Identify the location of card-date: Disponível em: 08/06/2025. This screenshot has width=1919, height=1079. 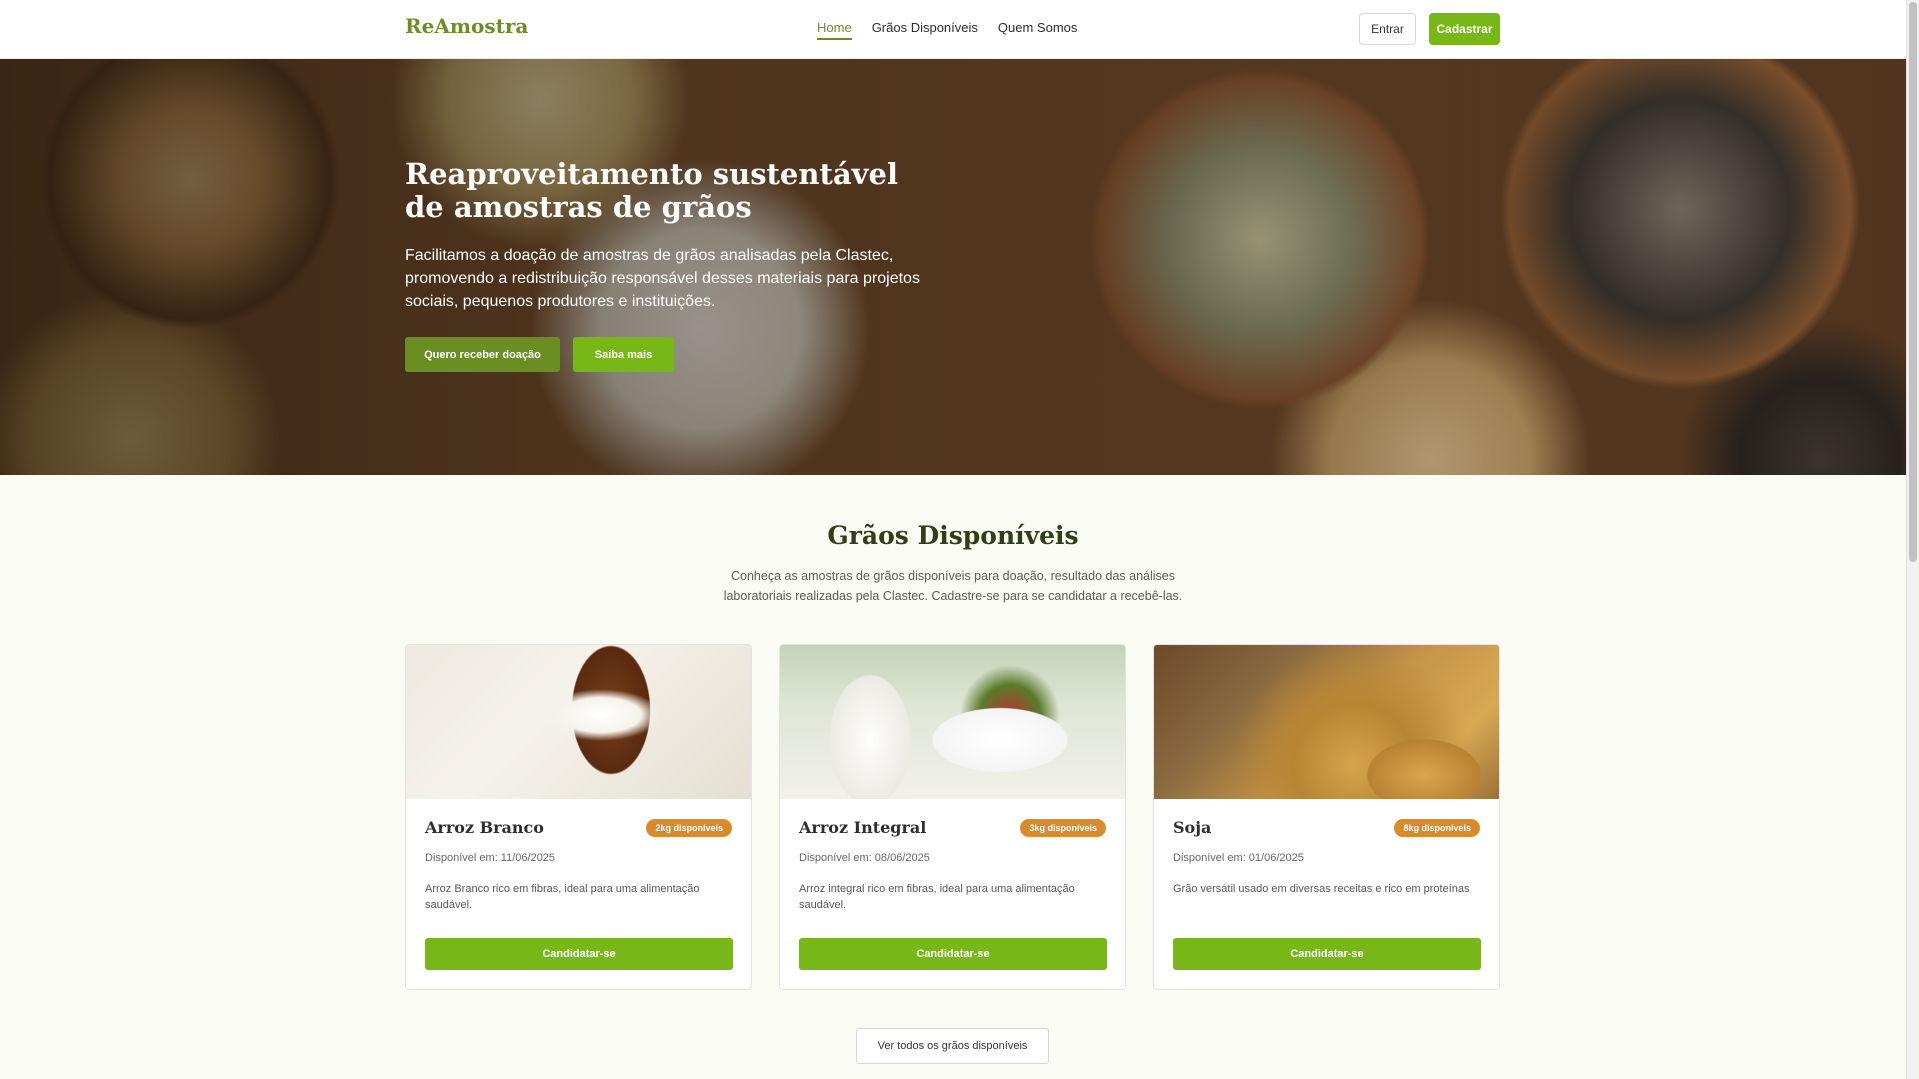
(864, 858).